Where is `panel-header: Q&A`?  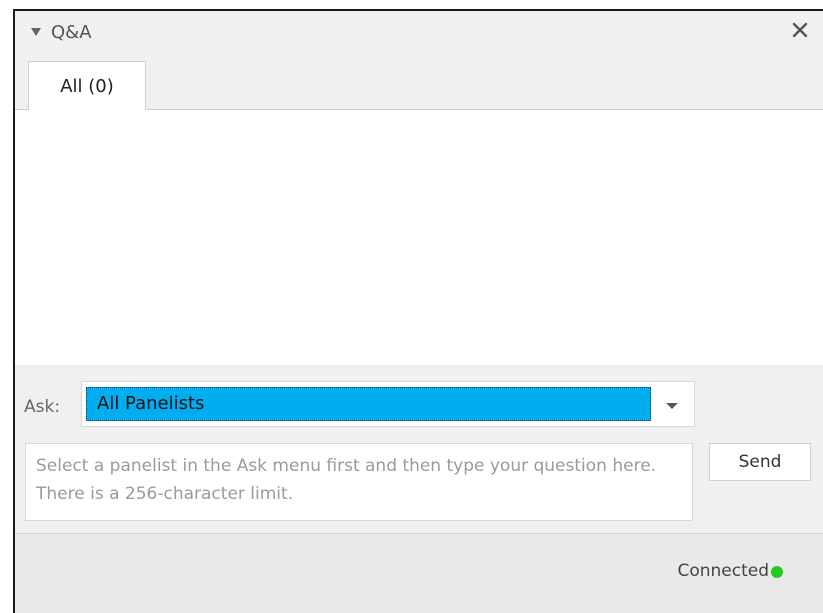 panel-header: Q&A is located at coordinates (419, 32).